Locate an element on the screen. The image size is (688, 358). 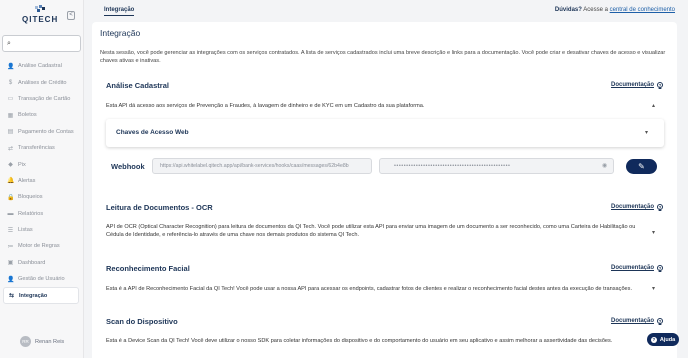
dashboard-icon: ▣ is located at coordinates (10, 263).